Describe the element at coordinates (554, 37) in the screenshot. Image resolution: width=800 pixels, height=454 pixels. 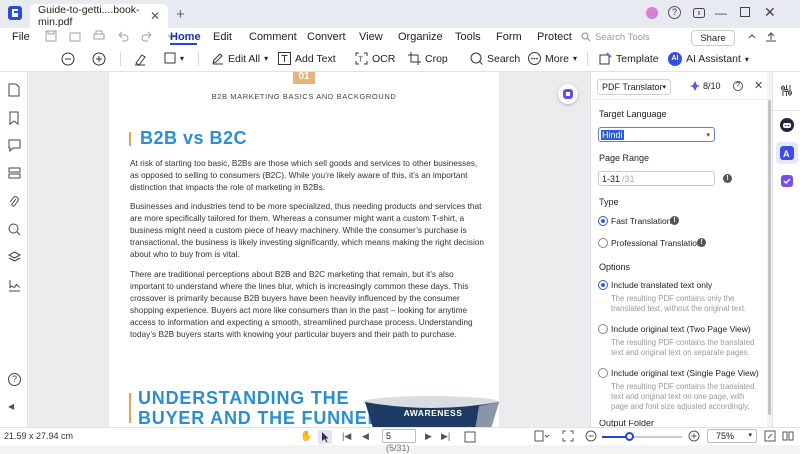
I see `menu-protect: Protect` at that location.